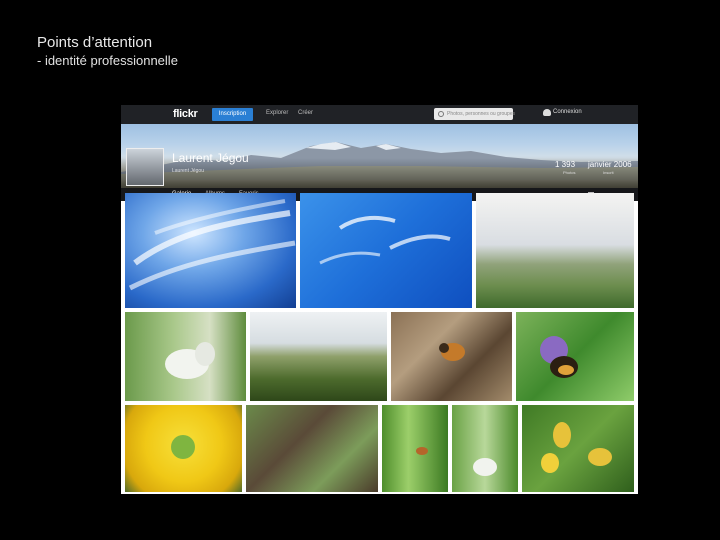 The height and width of the screenshot is (540, 720). Describe the element at coordinates (312, 448) in the screenshot. I see `photo-grass-twigs` at that location.